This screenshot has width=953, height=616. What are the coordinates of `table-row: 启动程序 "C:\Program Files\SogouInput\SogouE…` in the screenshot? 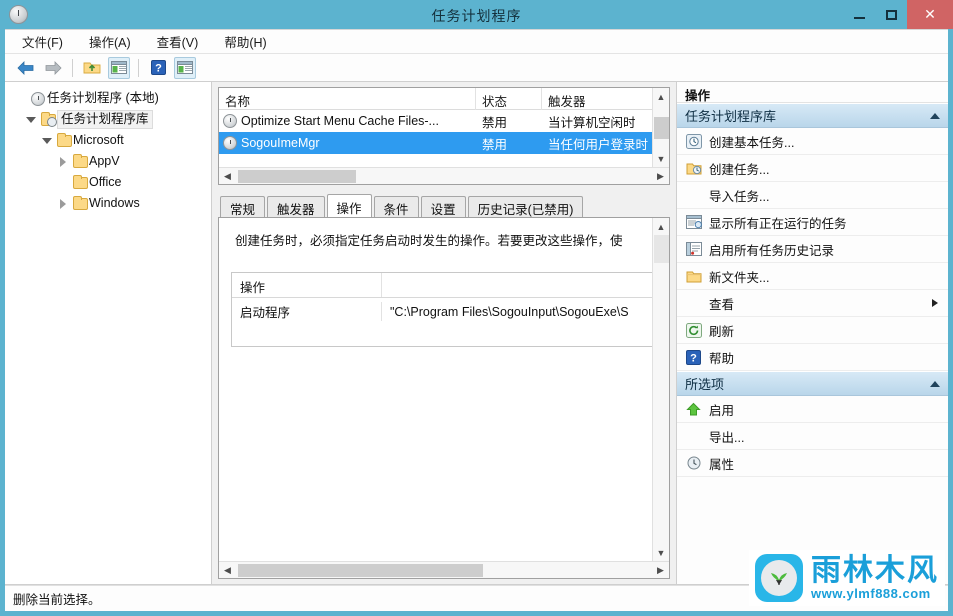 It's located at (444, 311).